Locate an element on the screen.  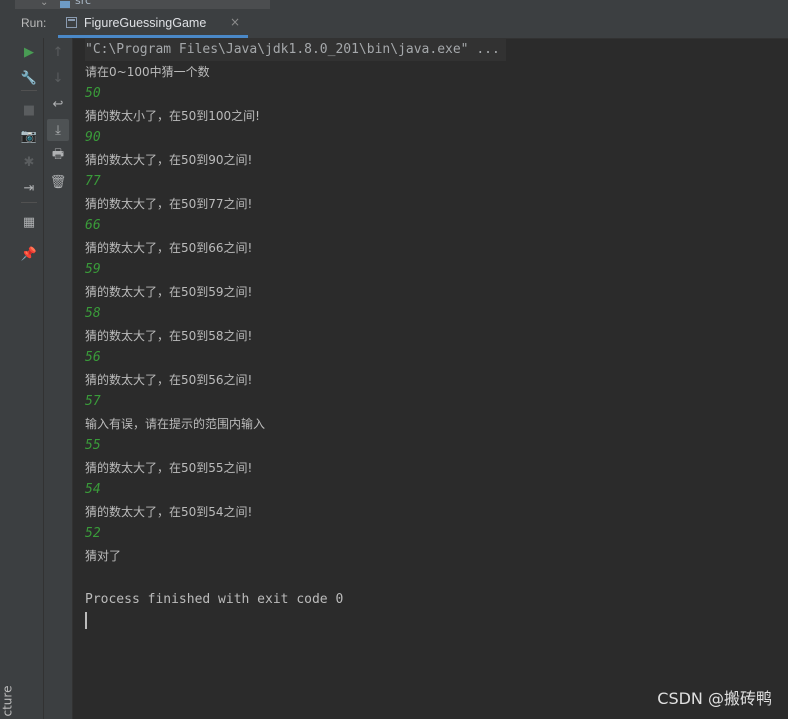
wrench-icon: 🔧 is located at coordinates (29, 78).